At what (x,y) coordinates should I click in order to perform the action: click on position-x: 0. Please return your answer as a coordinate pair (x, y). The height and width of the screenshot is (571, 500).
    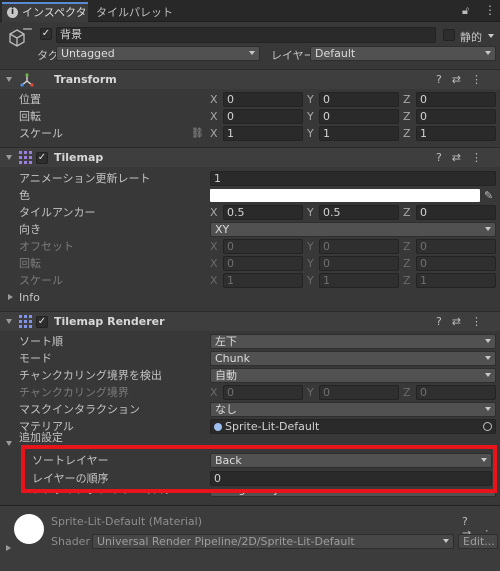
    Looking at the image, I should click on (263, 99).